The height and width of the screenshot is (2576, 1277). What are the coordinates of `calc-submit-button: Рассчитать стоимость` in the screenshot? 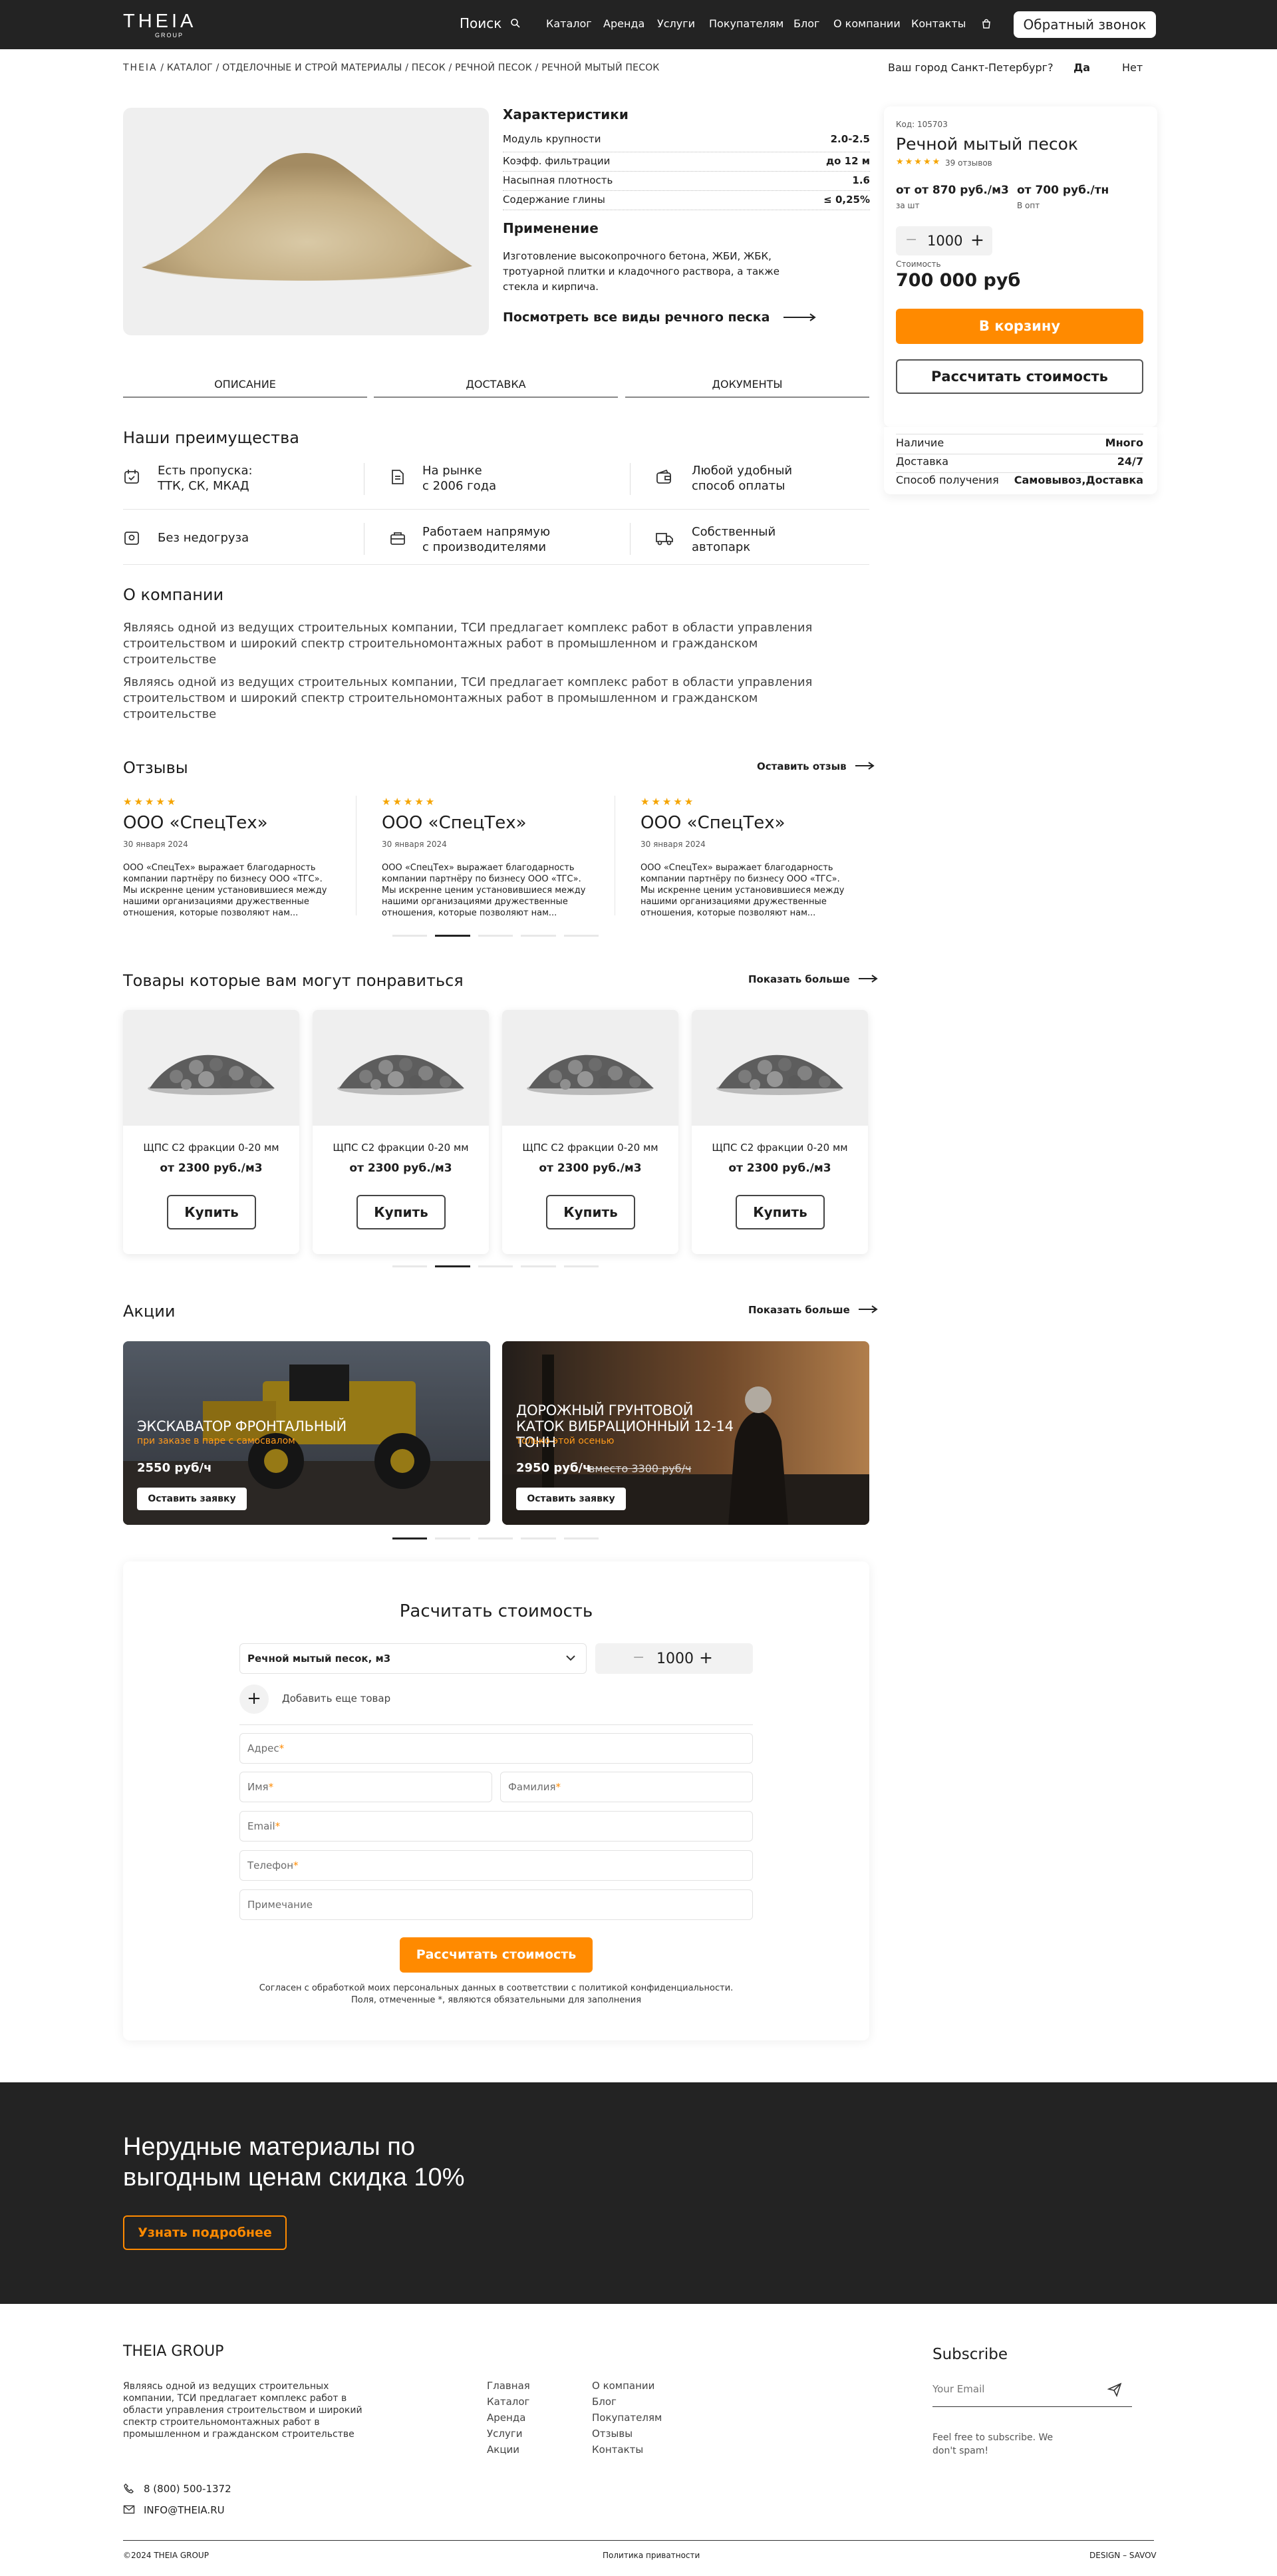 It's located at (497, 1955).